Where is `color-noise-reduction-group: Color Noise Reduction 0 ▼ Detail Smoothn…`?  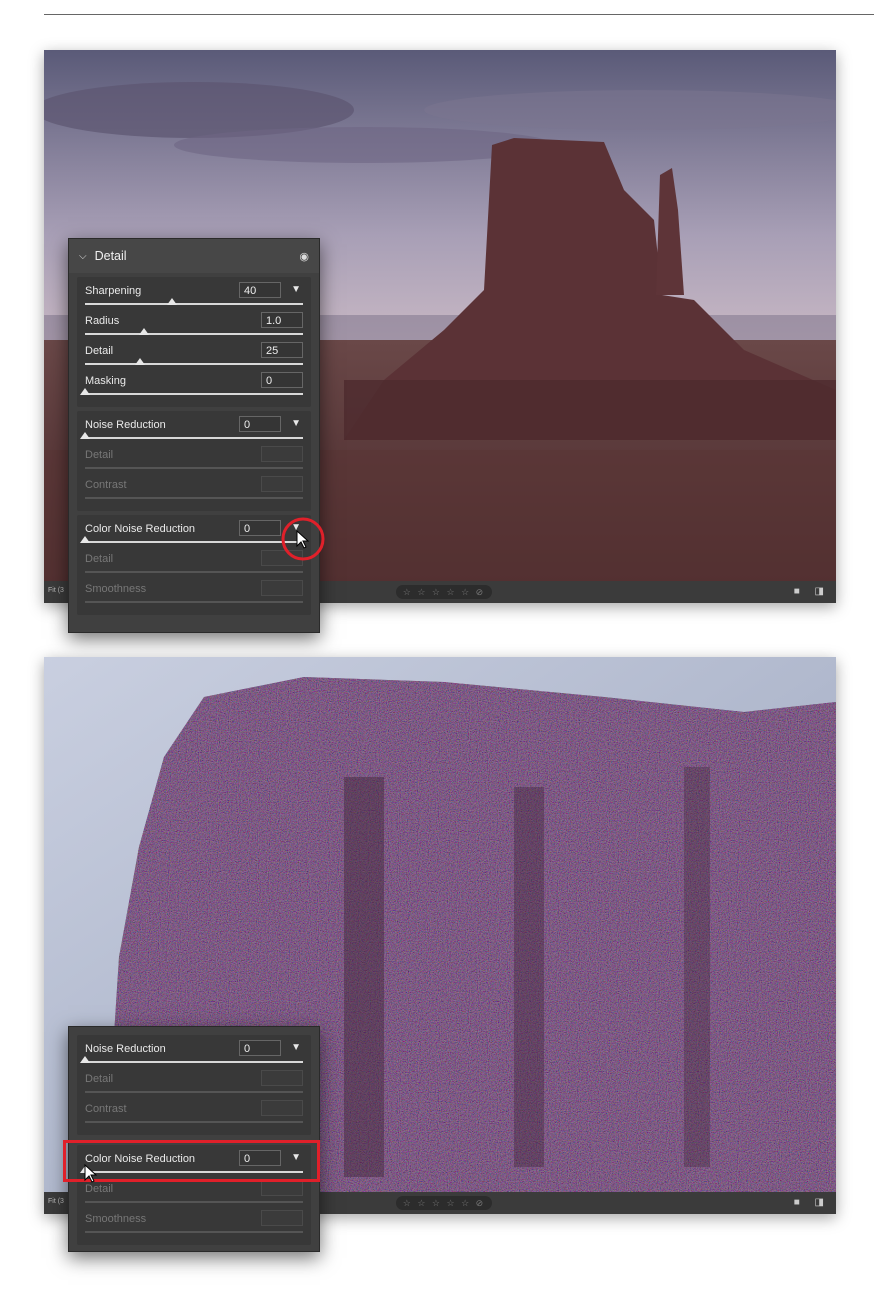 color-noise-reduction-group: Color Noise Reduction 0 ▼ Detail Smoothn… is located at coordinates (194, 565).